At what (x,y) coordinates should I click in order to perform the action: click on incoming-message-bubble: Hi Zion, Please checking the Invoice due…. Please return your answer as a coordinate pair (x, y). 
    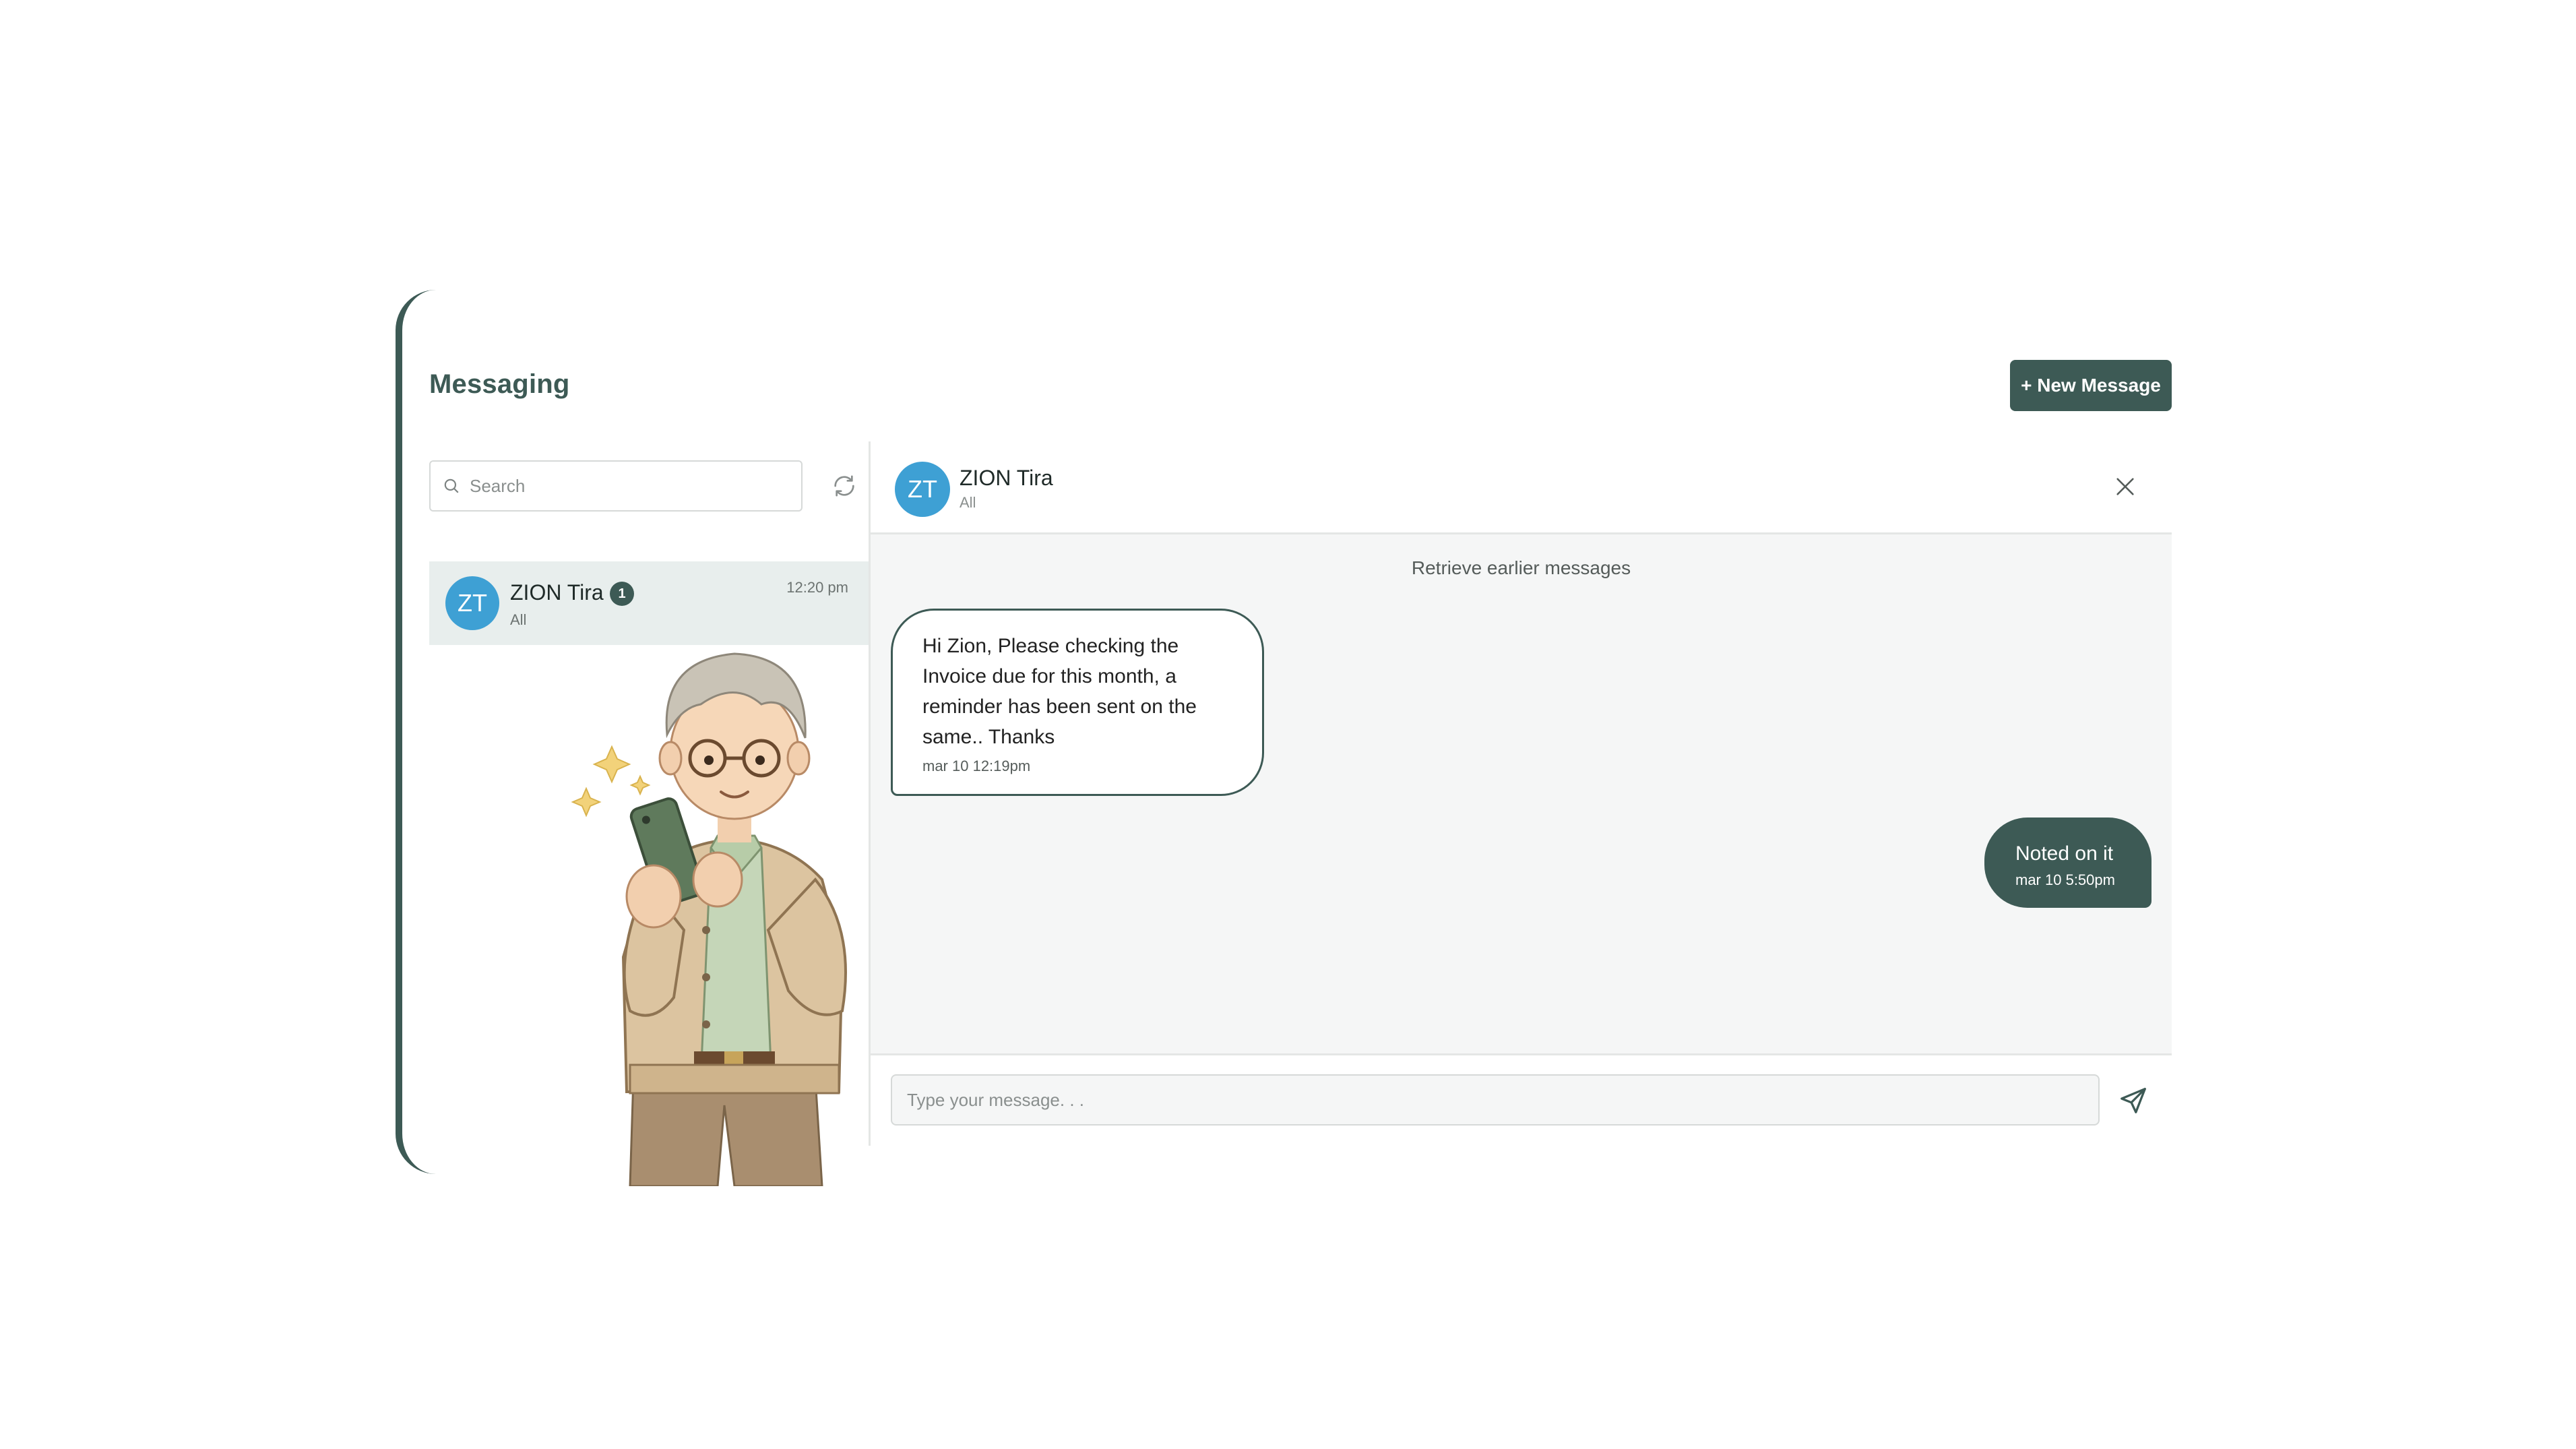
    Looking at the image, I should click on (1077, 702).